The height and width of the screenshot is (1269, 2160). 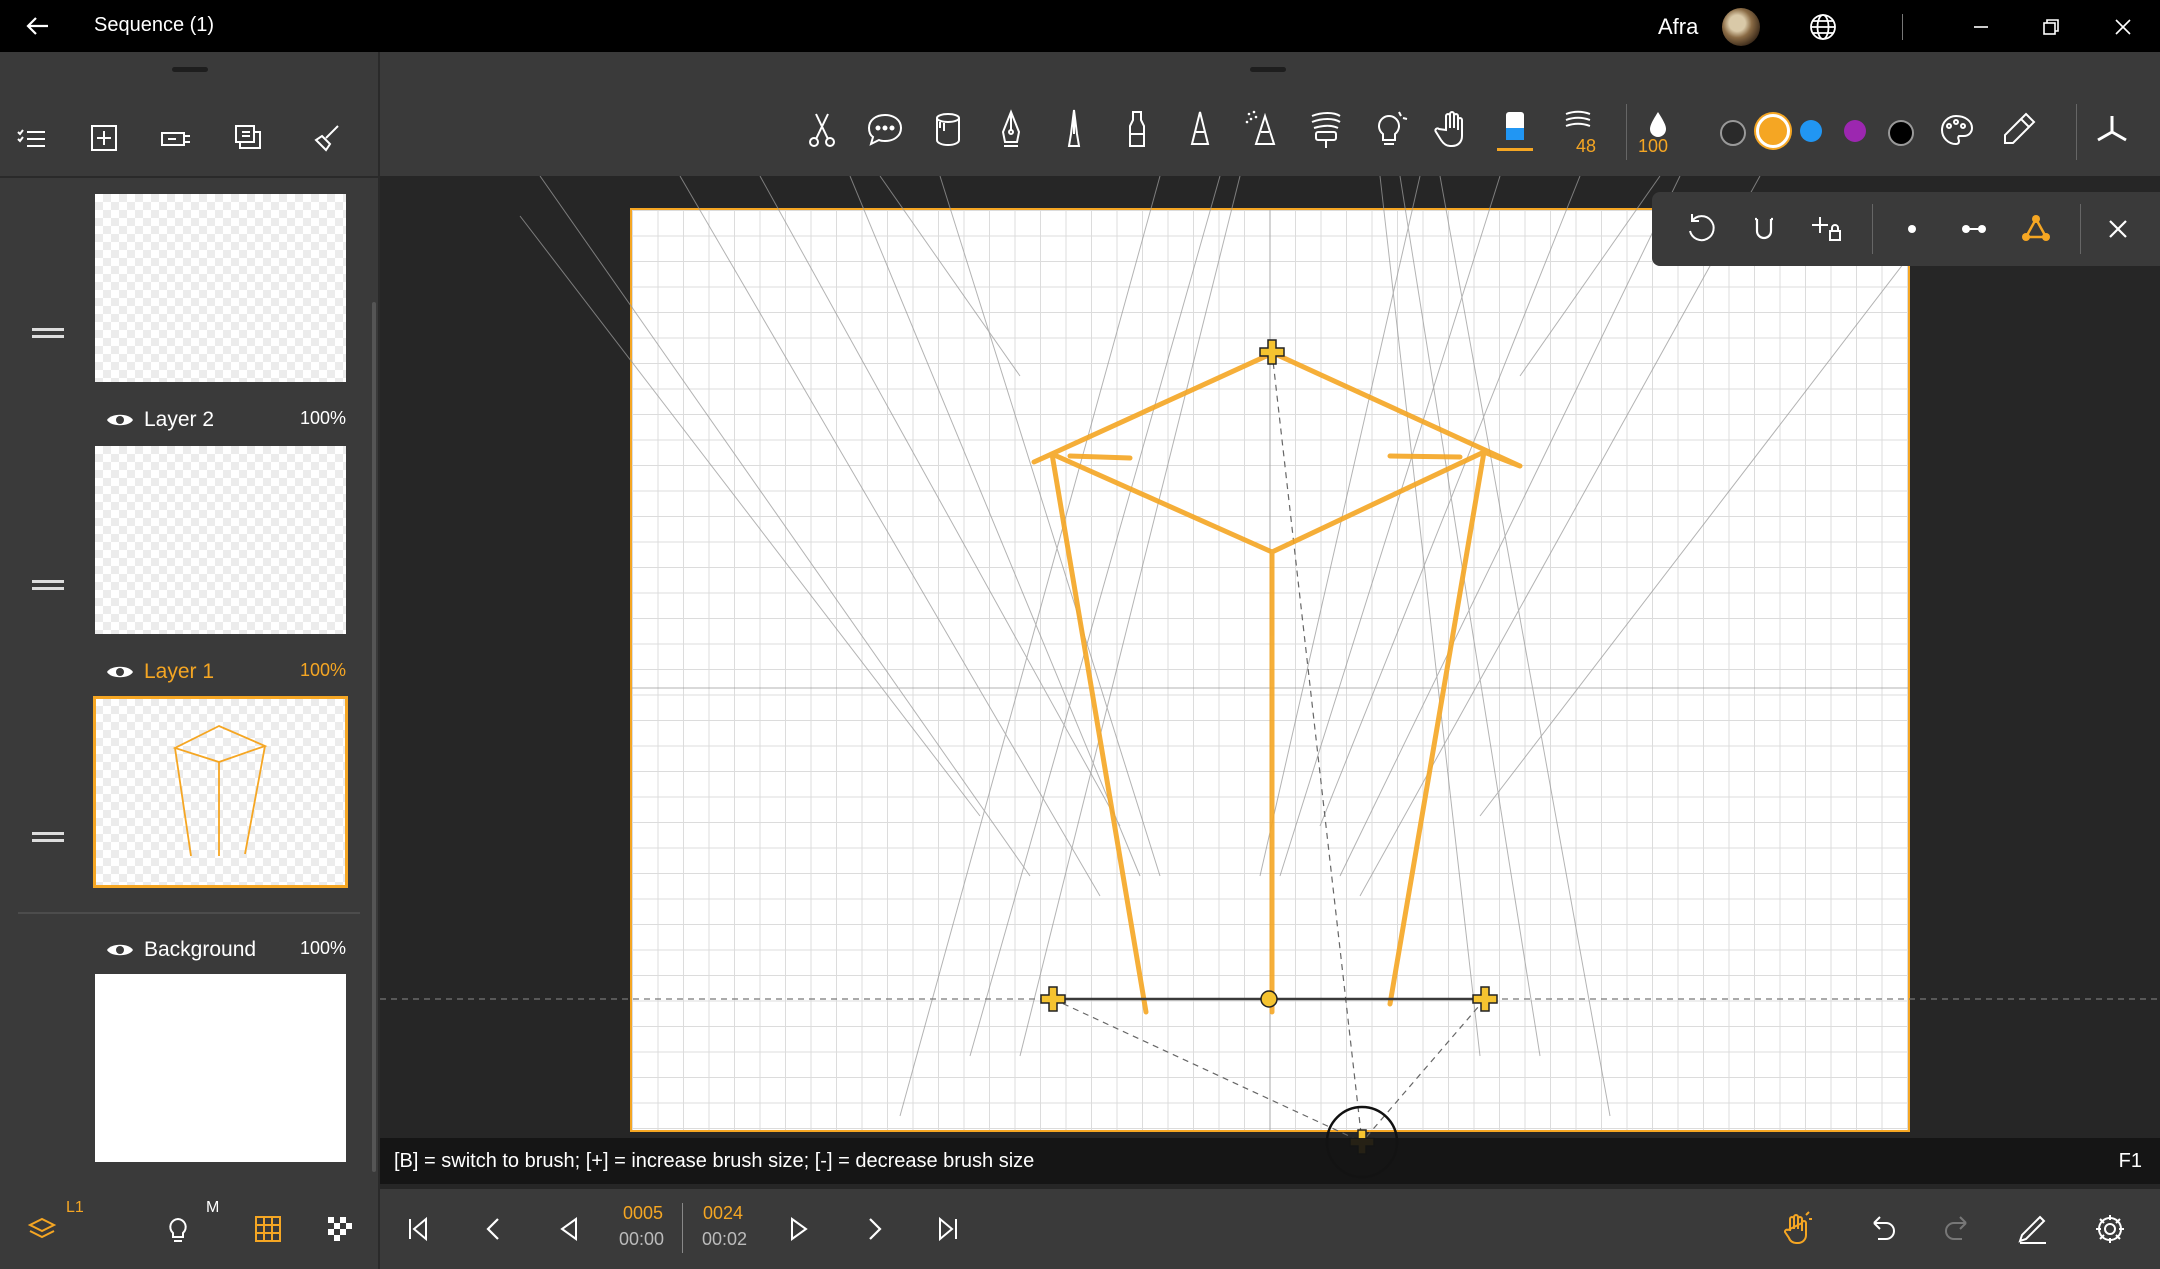 What do you see at coordinates (418, 1229) in the screenshot?
I see `first-frame-icon` at bounding box center [418, 1229].